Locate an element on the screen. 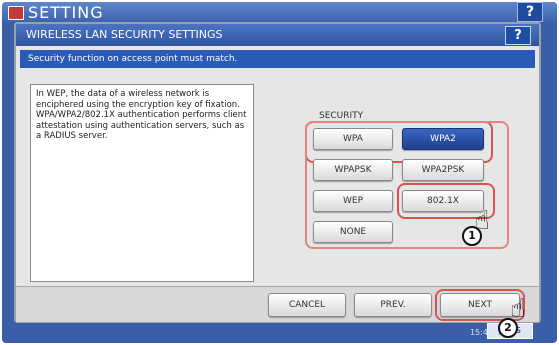 The height and width of the screenshot is (345, 559). prev-button: PREV. is located at coordinates (393, 305).